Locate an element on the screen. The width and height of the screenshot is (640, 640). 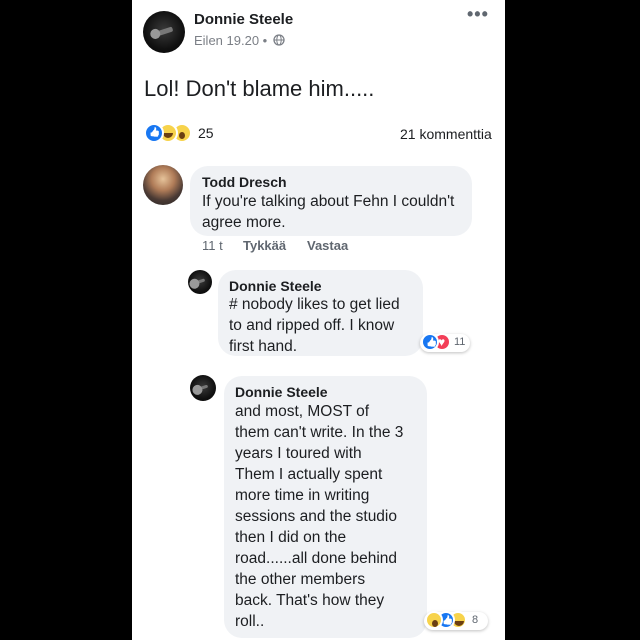
comment-reply-button: Vastaa is located at coordinates (327, 245).